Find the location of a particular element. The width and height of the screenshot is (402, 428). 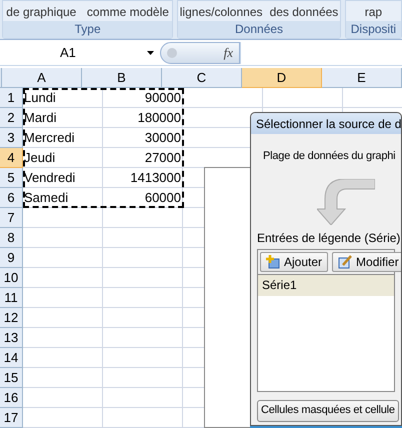

table-cell: Lundi is located at coordinates (63, 98).